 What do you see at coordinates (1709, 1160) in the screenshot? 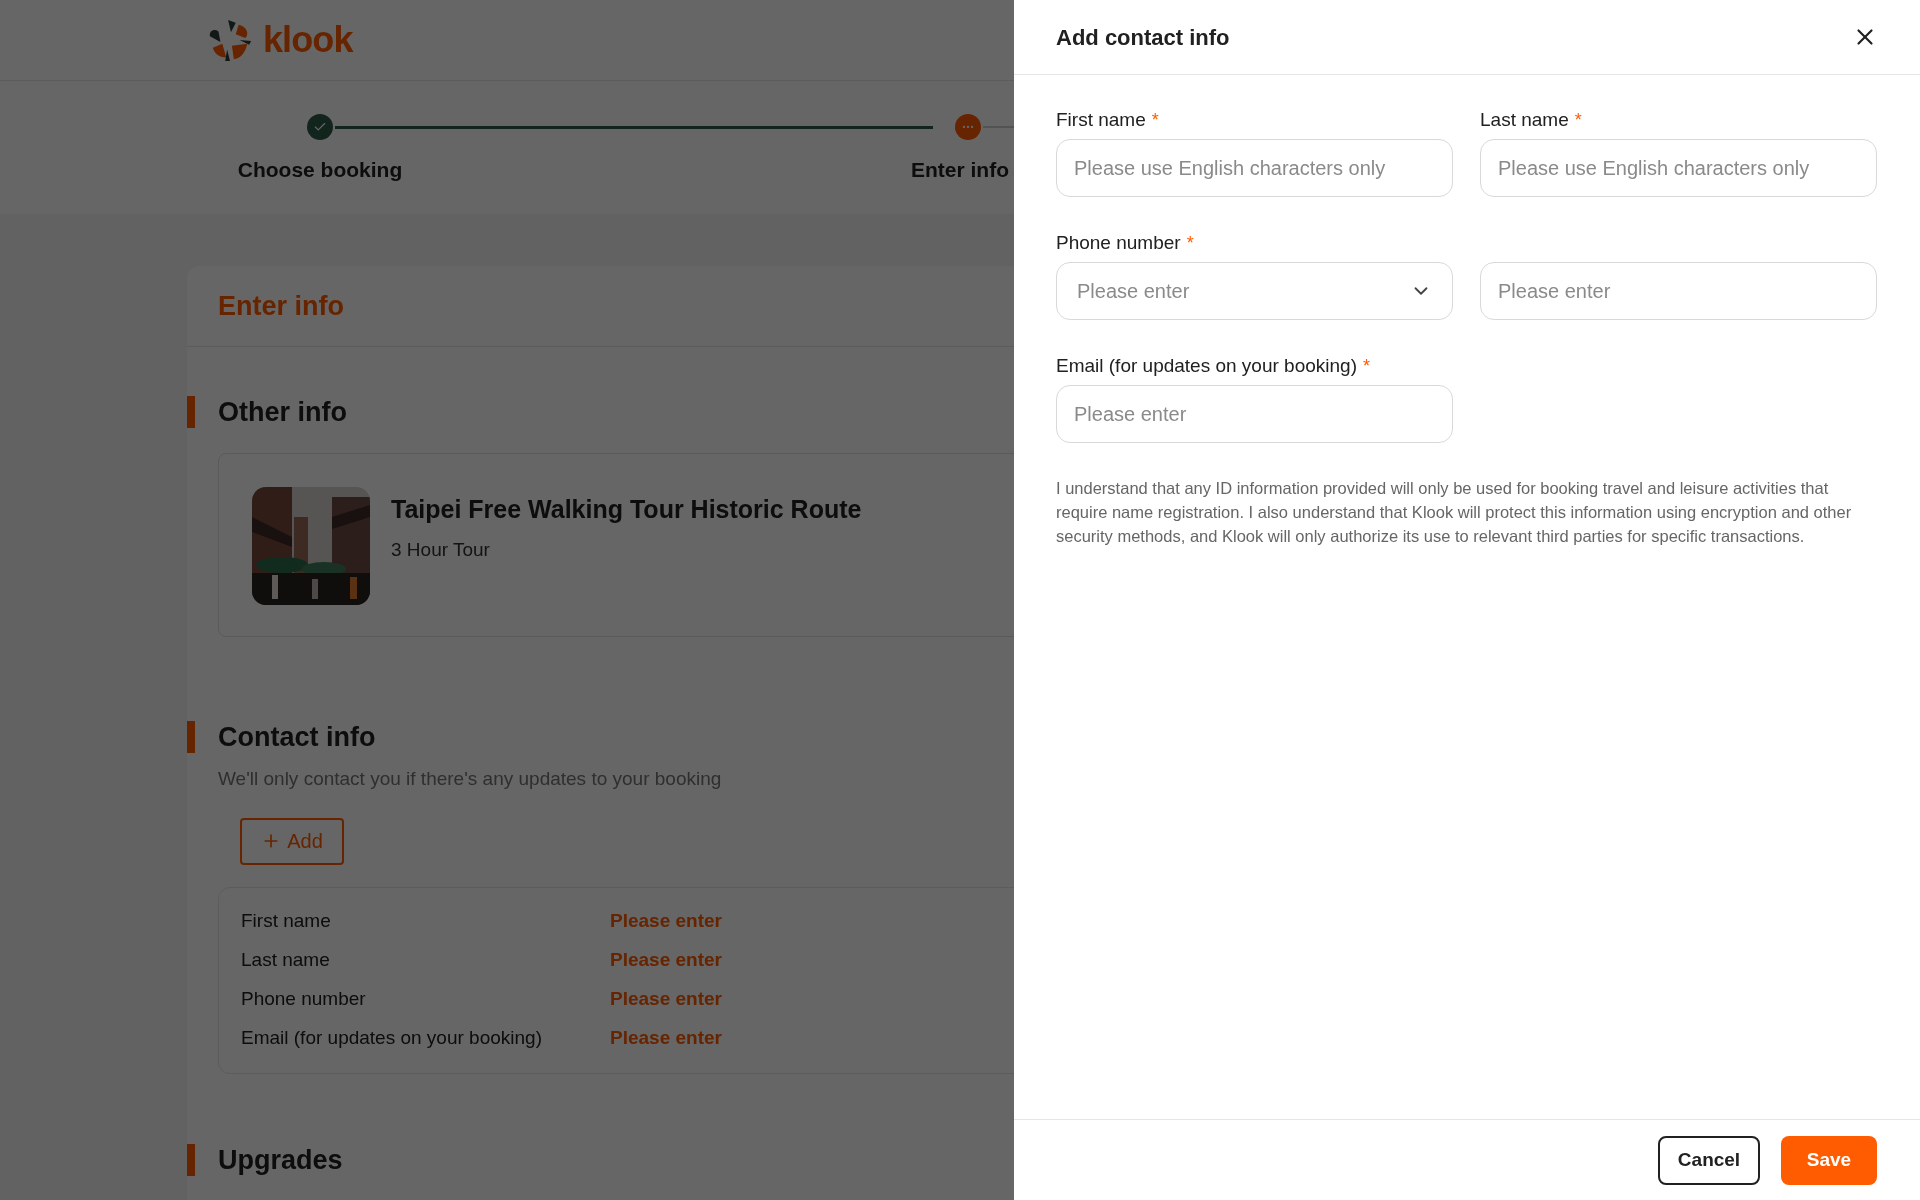
I see `cancel-button: Cancel` at bounding box center [1709, 1160].